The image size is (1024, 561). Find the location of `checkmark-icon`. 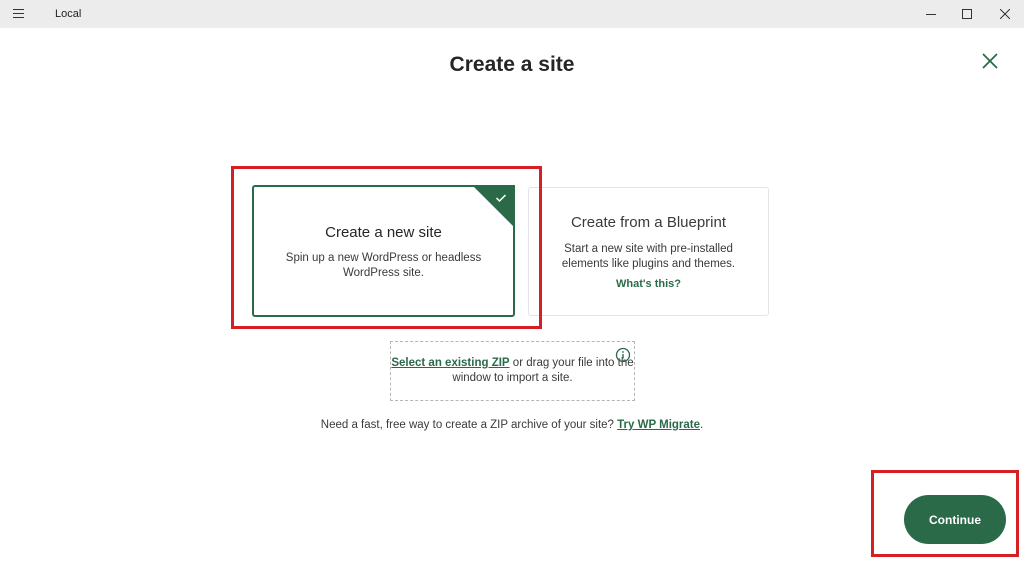

checkmark-icon is located at coordinates (501, 198).